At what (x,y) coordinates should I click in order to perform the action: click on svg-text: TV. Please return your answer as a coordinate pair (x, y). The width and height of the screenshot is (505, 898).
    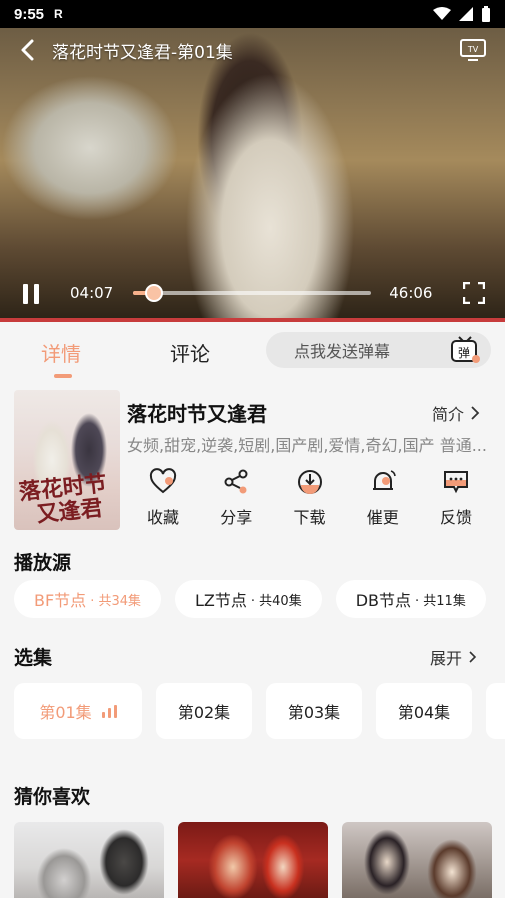
    Looking at the image, I should click on (473, 49).